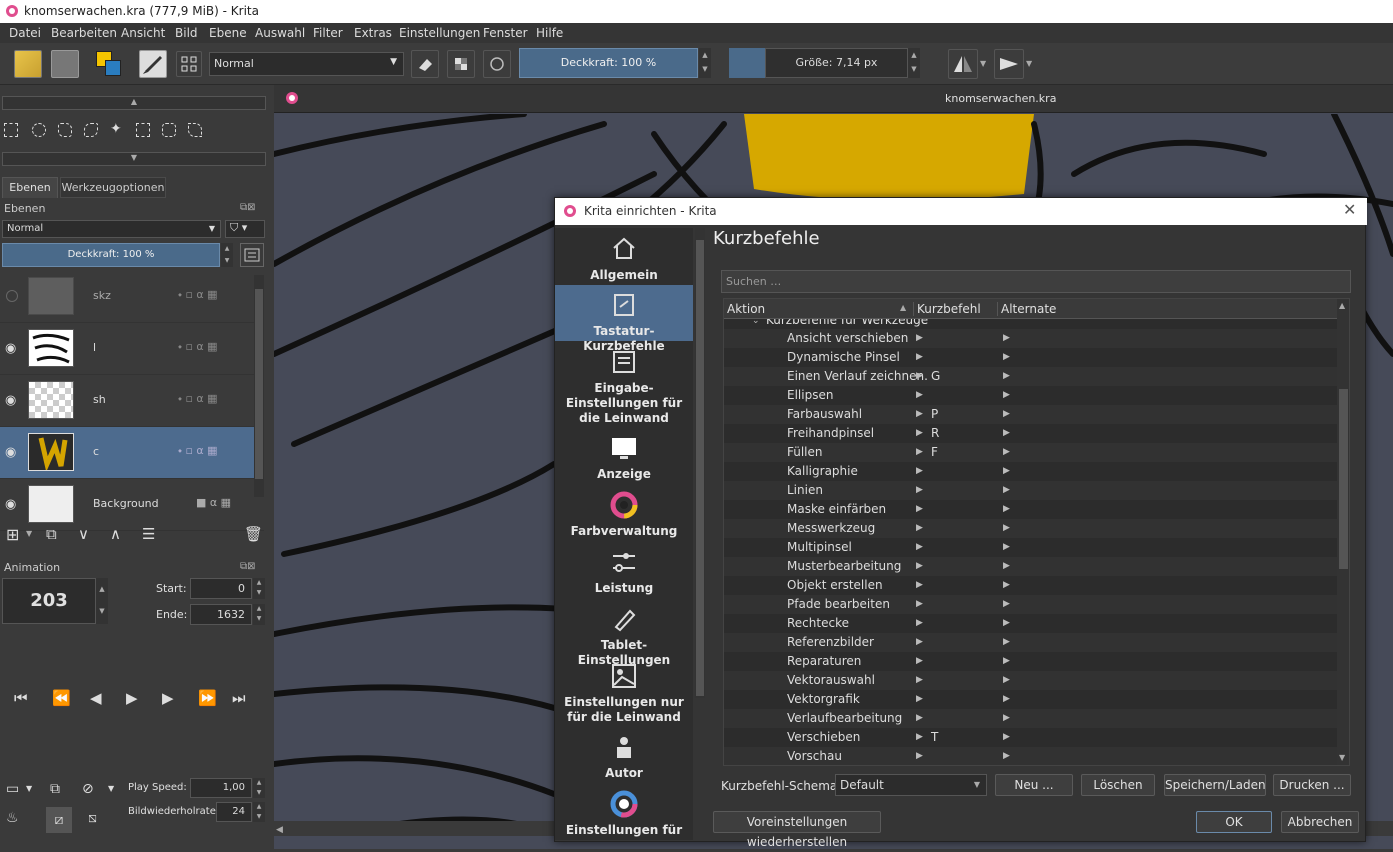 Image resolution: width=1393 pixels, height=852 pixels. Describe the element at coordinates (132, 698) in the screenshot. I see `play-icon: ▶` at that location.